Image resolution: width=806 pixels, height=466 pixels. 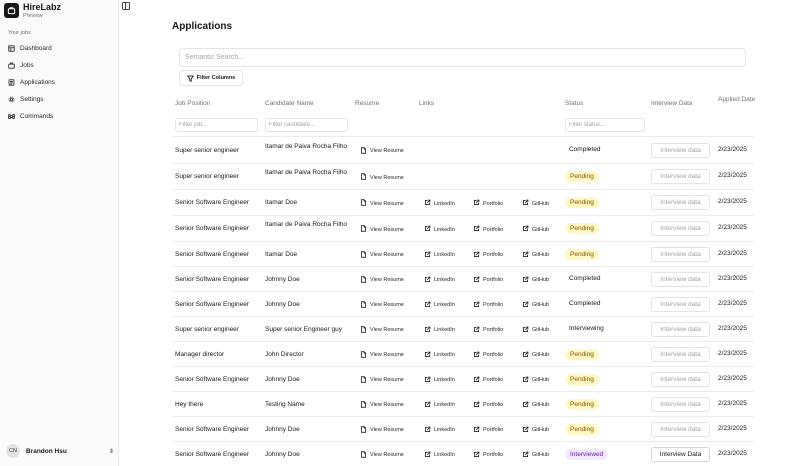 What do you see at coordinates (60, 65) in the screenshot?
I see `sidebar-item-jobs: Jobs` at bounding box center [60, 65].